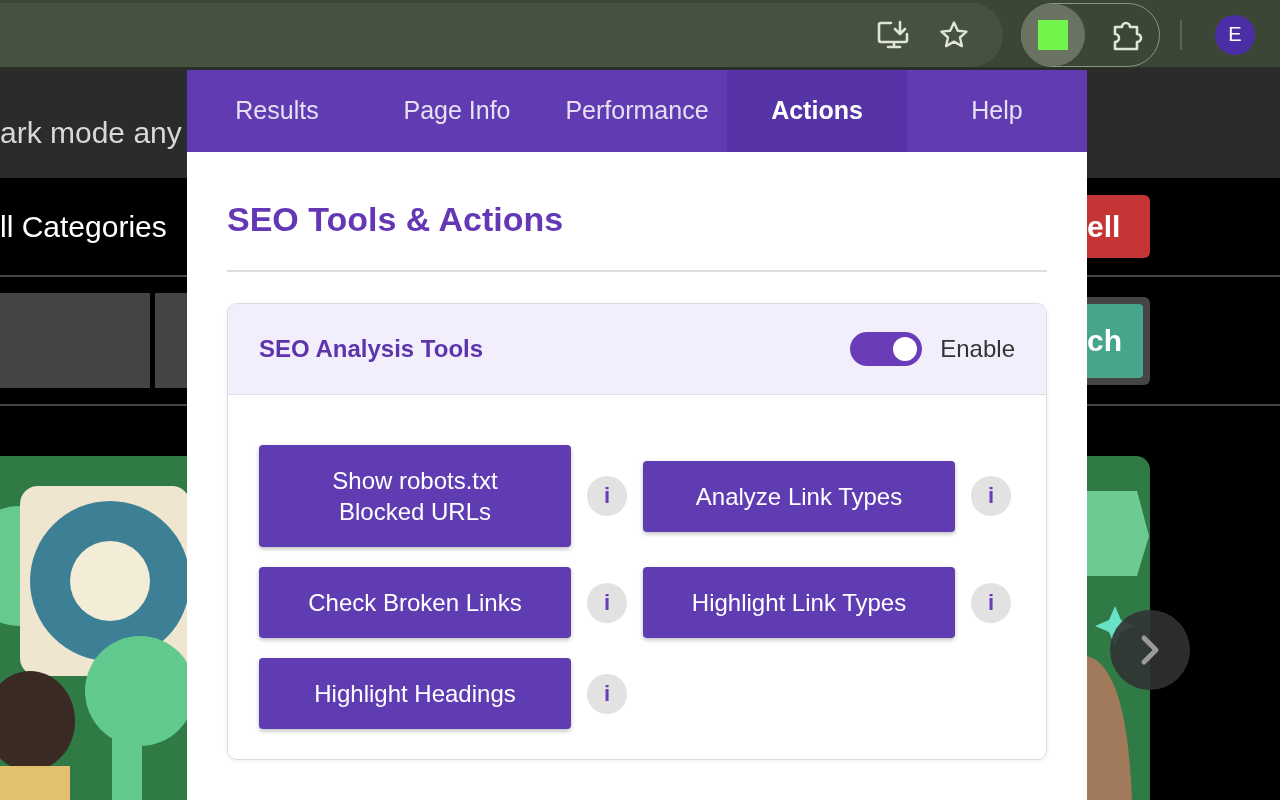 The width and height of the screenshot is (1280, 800). I want to click on tool-button: Highlight Headings, so click(415, 693).